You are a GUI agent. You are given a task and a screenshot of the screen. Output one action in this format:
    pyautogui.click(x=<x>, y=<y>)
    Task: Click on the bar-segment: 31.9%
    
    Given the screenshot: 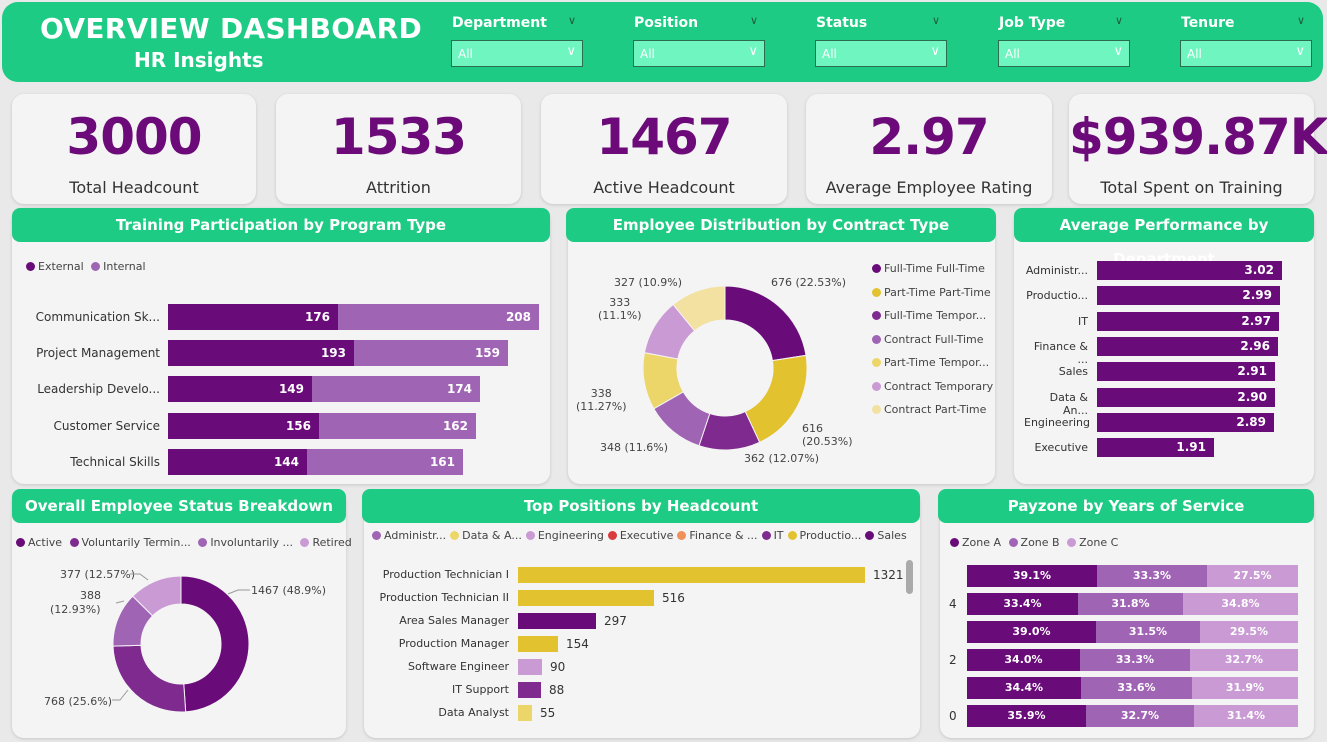 What is the action you would take?
    pyautogui.click(x=1245, y=688)
    